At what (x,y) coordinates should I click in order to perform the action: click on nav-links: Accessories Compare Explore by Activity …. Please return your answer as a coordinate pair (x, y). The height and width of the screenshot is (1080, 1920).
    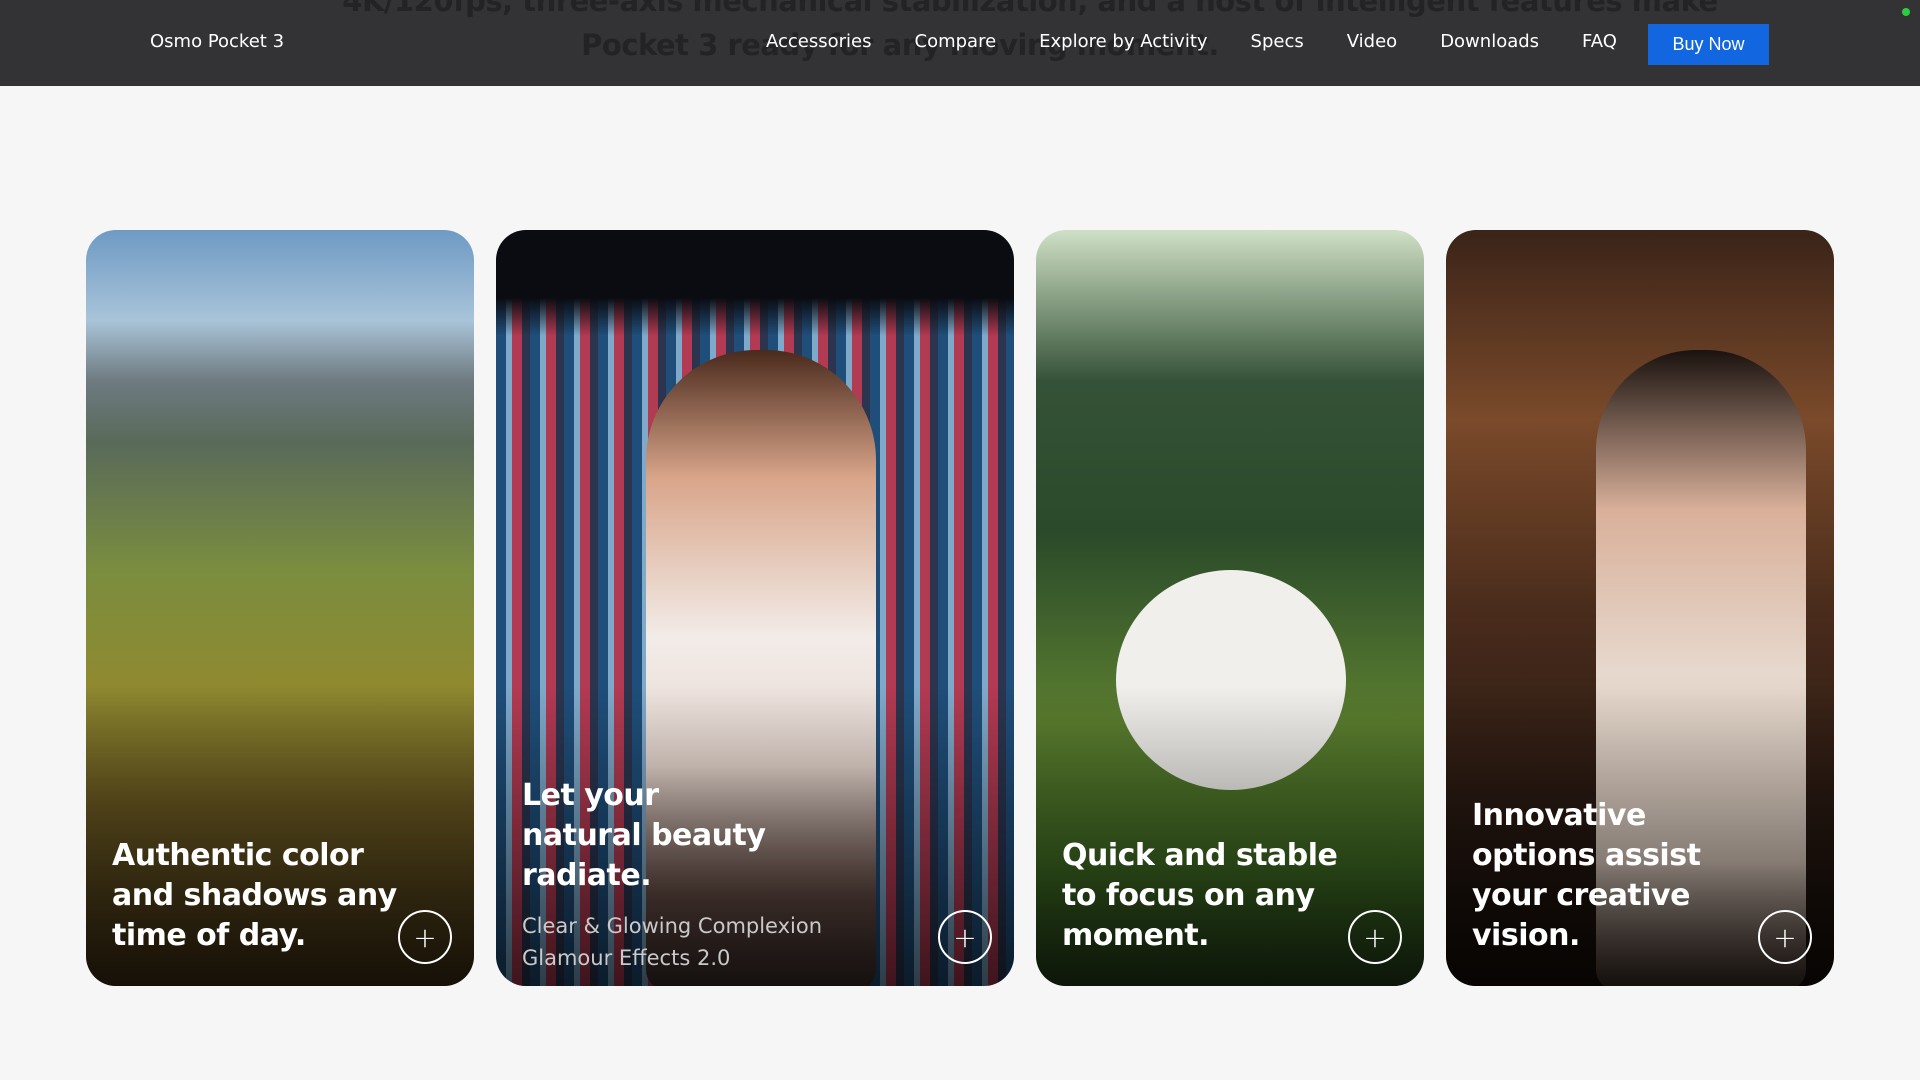
    Looking at the image, I should click on (1213, 41).